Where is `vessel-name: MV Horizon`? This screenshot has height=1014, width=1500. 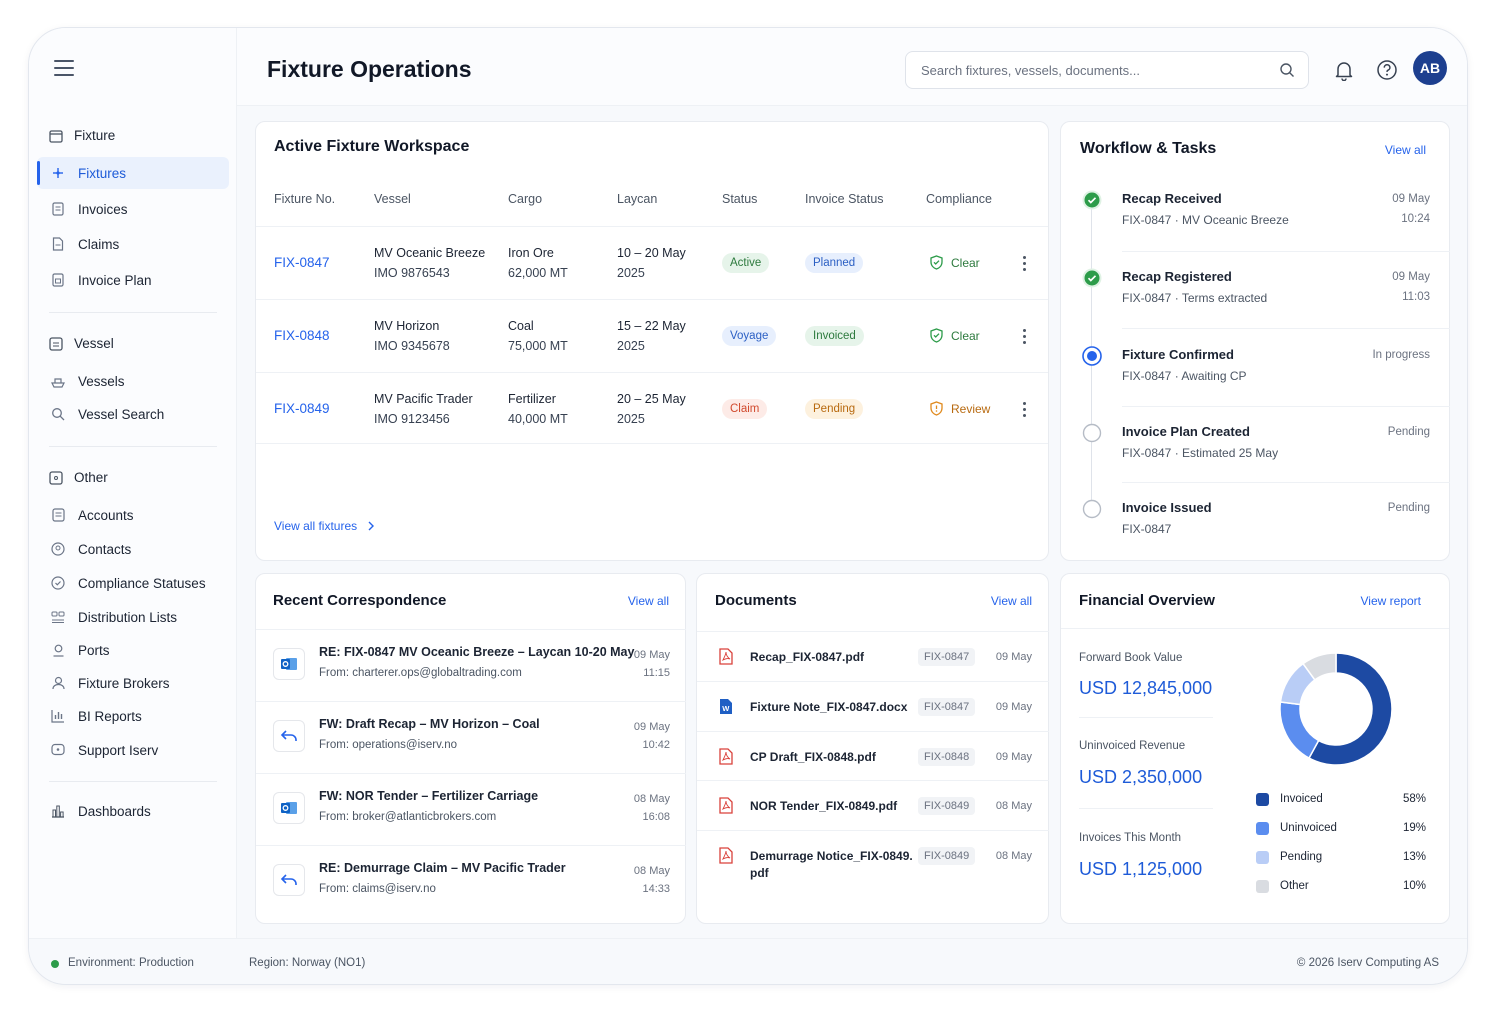 vessel-name: MV Horizon is located at coordinates (407, 326).